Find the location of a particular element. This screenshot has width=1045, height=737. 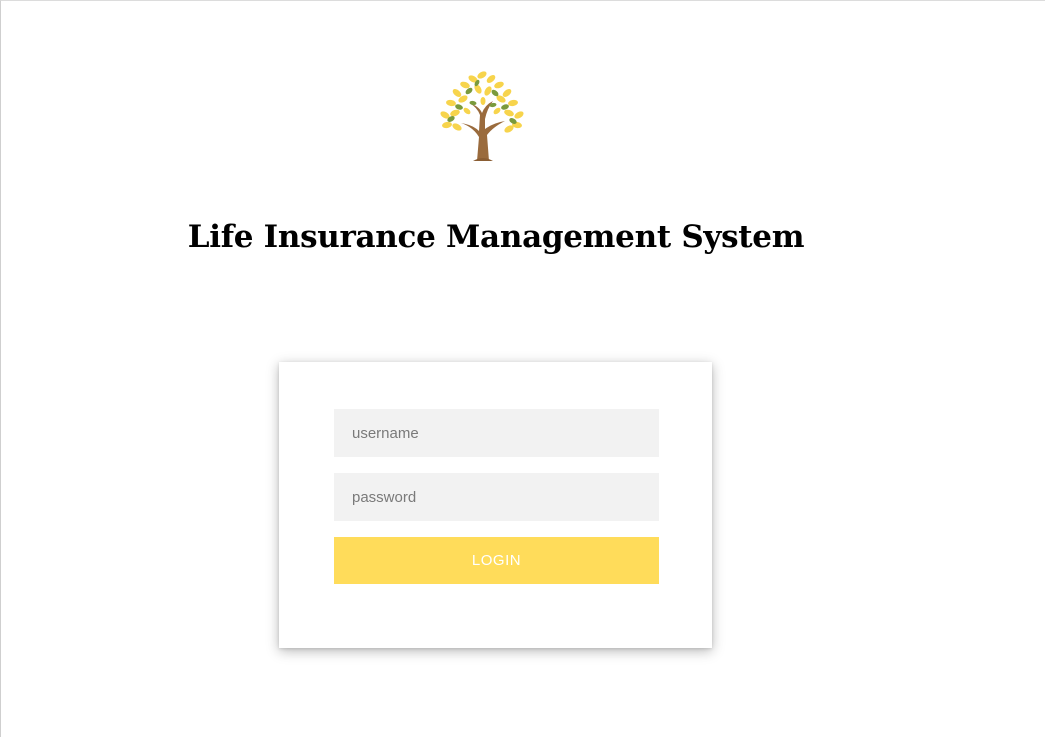

username-input is located at coordinates (496, 433).